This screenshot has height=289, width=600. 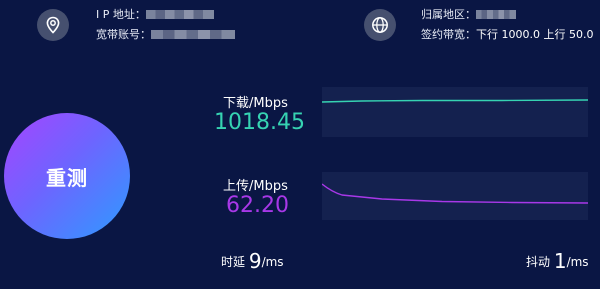 I want to click on retest-button: 重测, so click(x=67, y=176).